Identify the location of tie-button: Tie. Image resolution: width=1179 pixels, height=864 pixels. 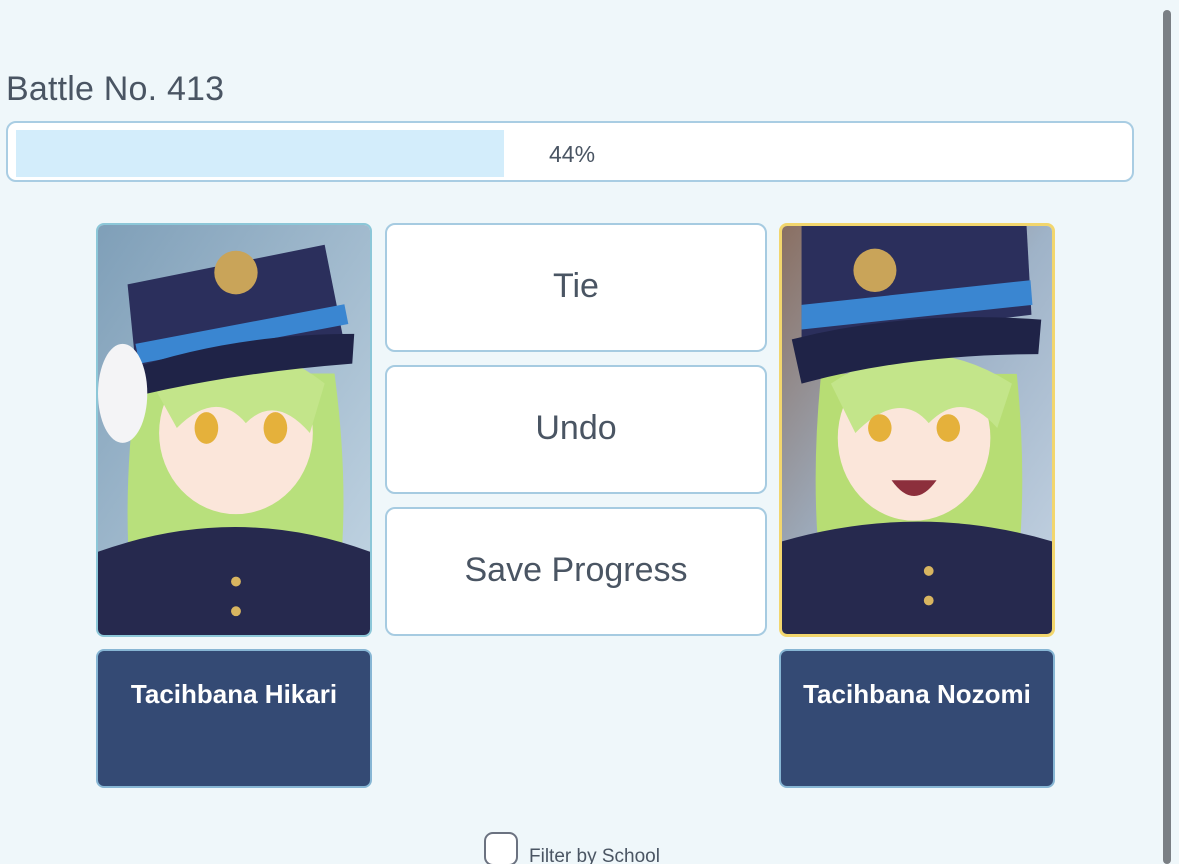
(576, 287).